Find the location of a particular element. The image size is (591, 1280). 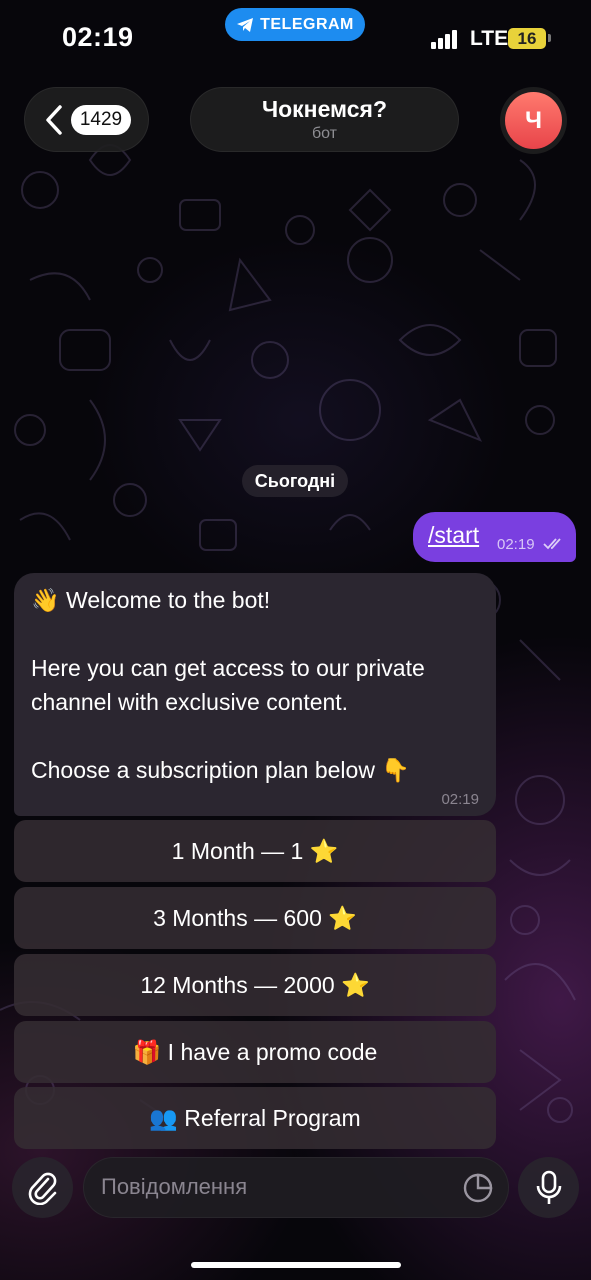

plan-3-months-button: 3 Months — 600 ⭐ is located at coordinates (255, 918).